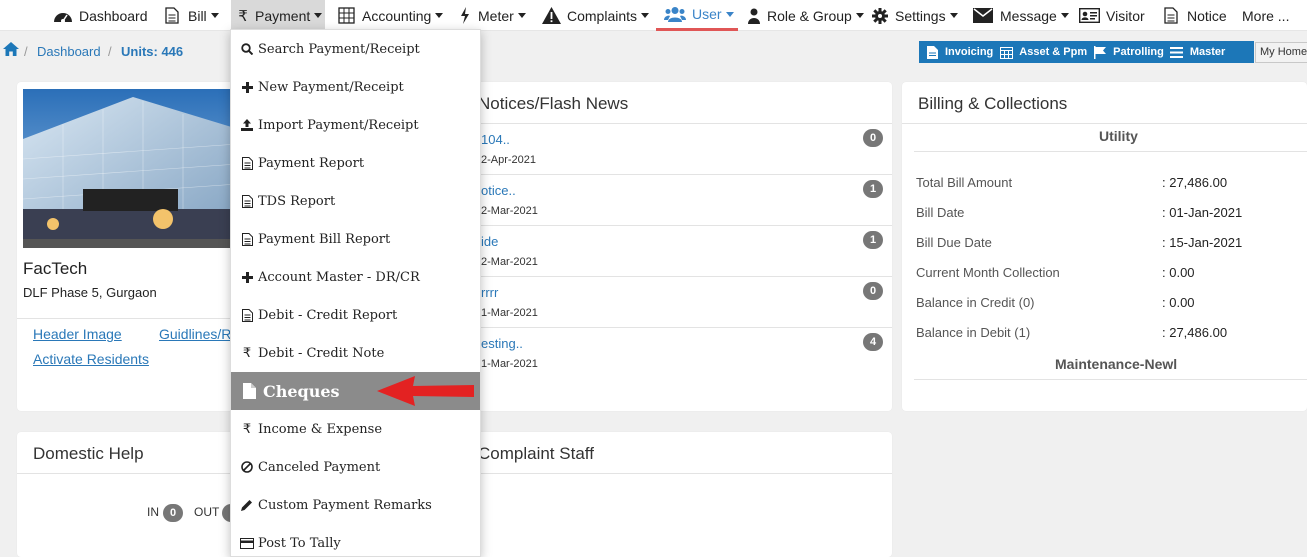  Describe the element at coordinates (355, 315) in the screenshot. I see `menu-item-debit-credit-report: Debit - Credit Report` at that location.